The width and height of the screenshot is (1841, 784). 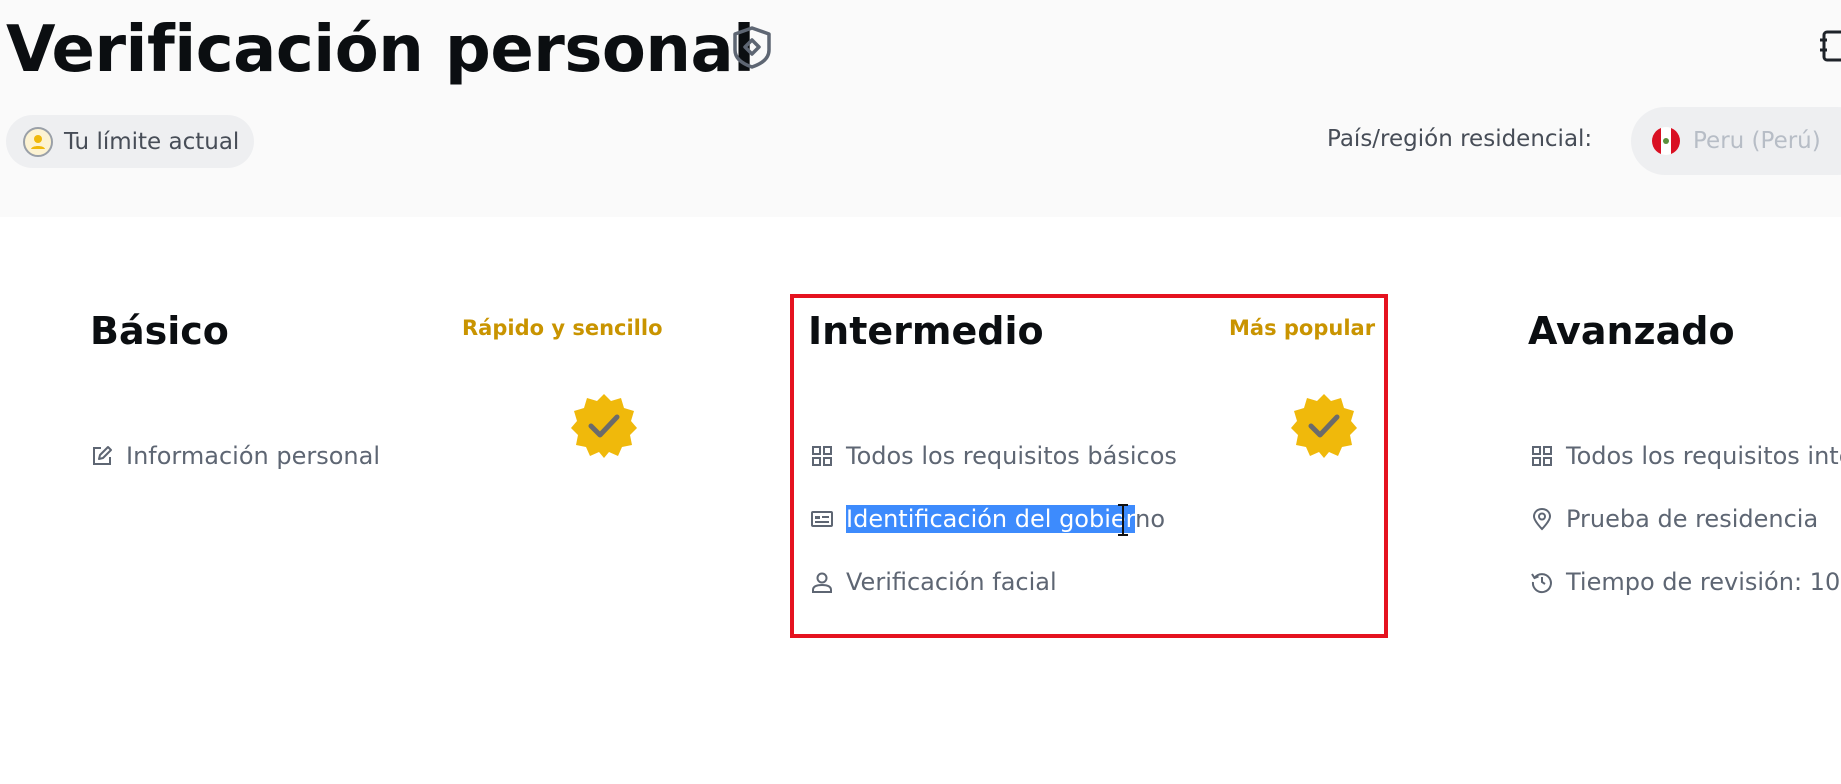 I want to click on peru-flag-icon, so click(x=1666, y=141).